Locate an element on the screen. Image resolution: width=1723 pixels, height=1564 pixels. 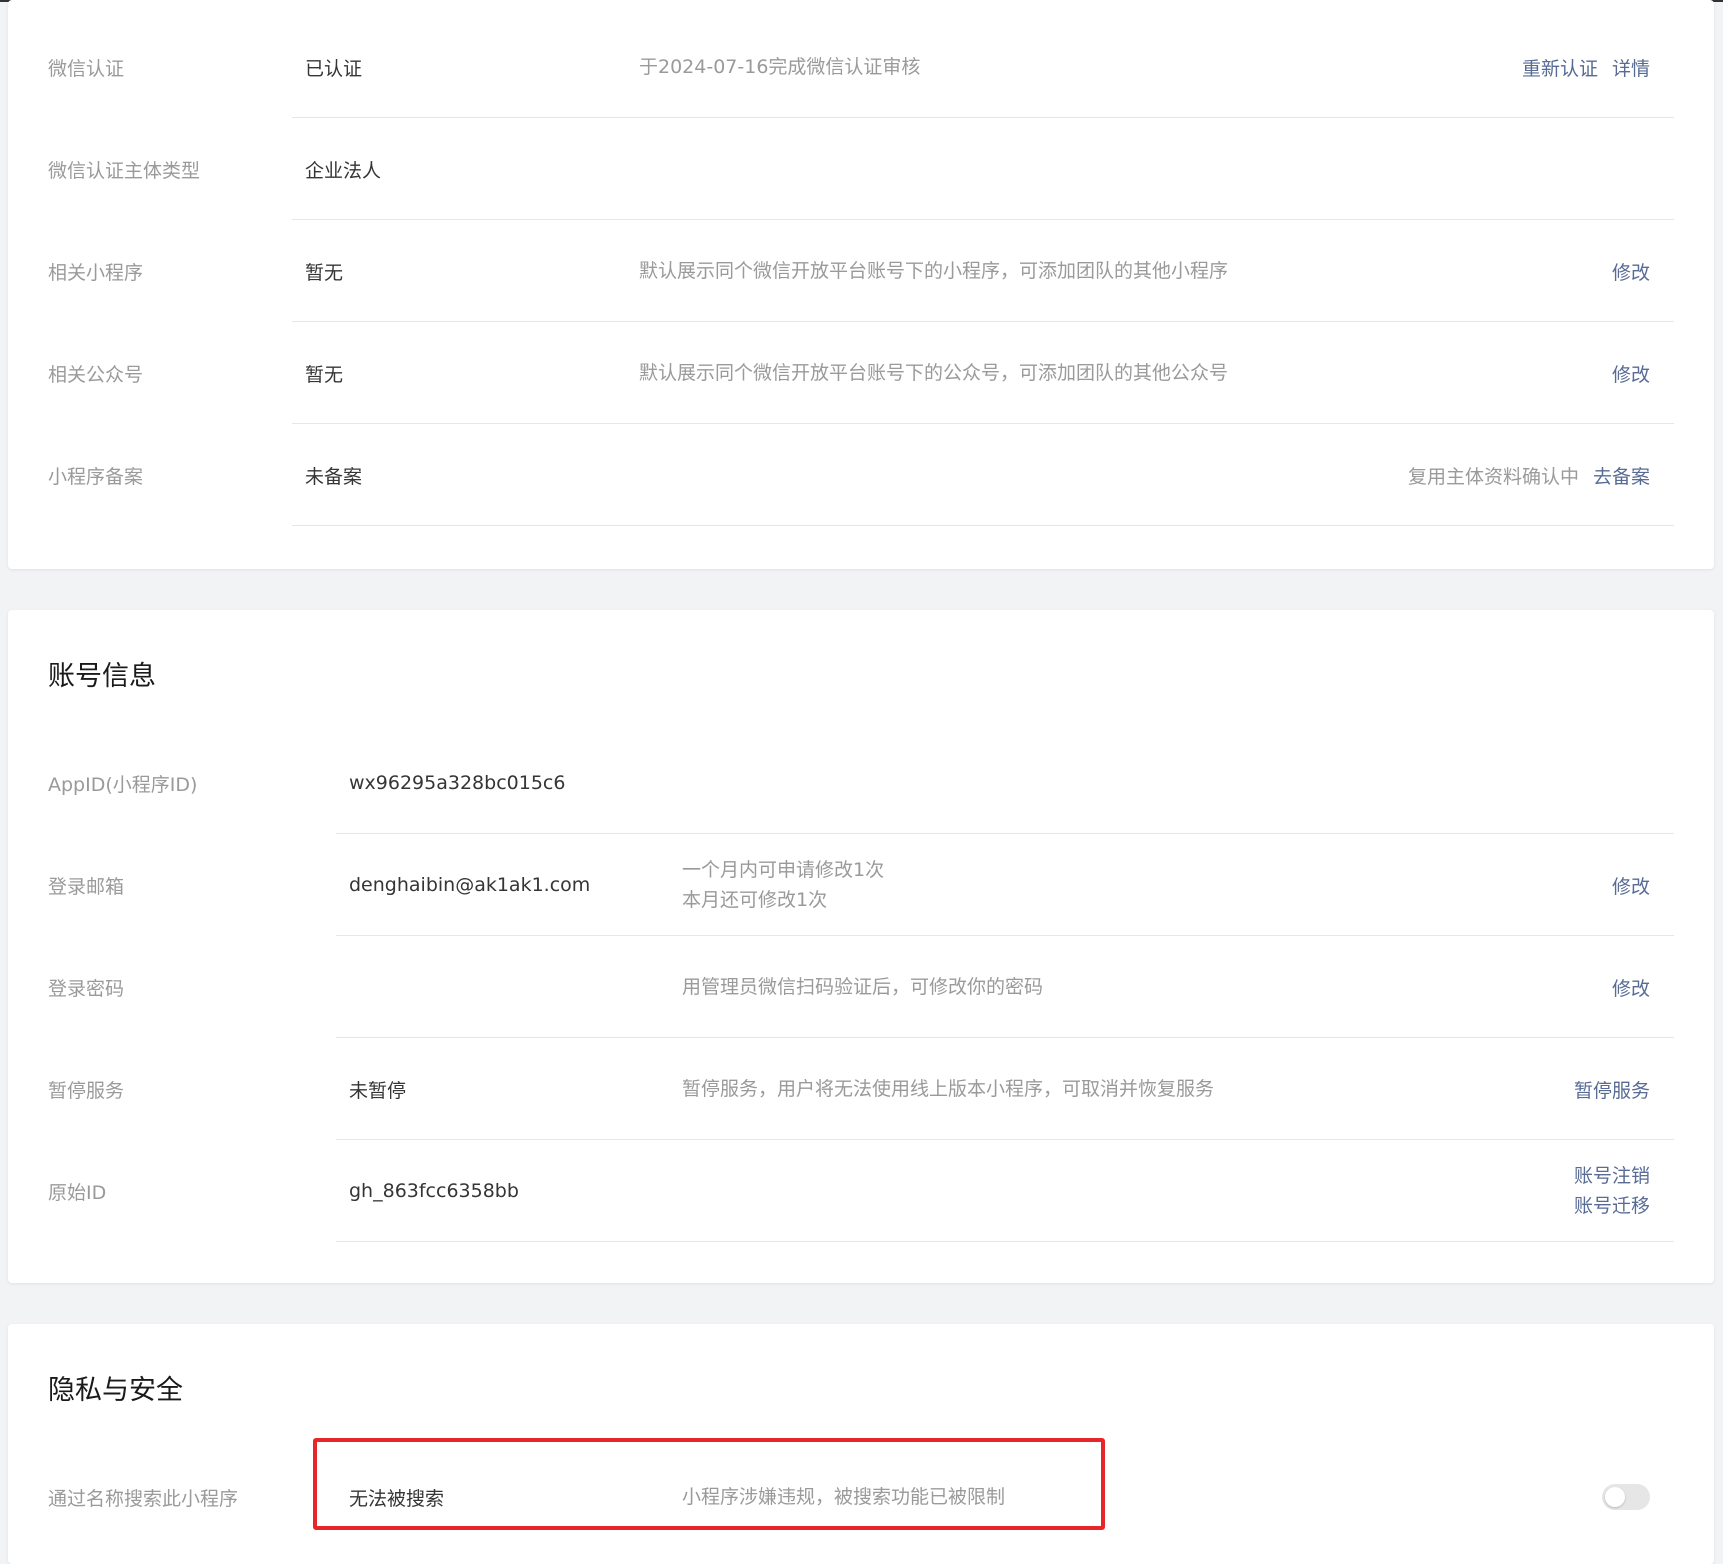
row-desc-line: 一个月内可申请修改1次 is located at coordinates (783, 870).